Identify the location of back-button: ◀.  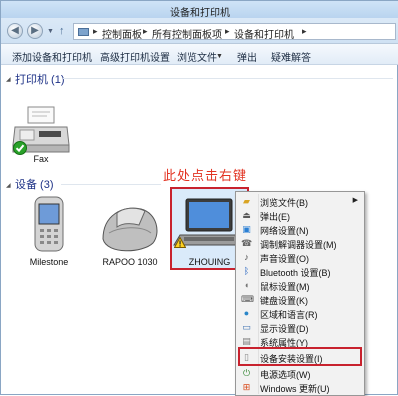
(15, 31).